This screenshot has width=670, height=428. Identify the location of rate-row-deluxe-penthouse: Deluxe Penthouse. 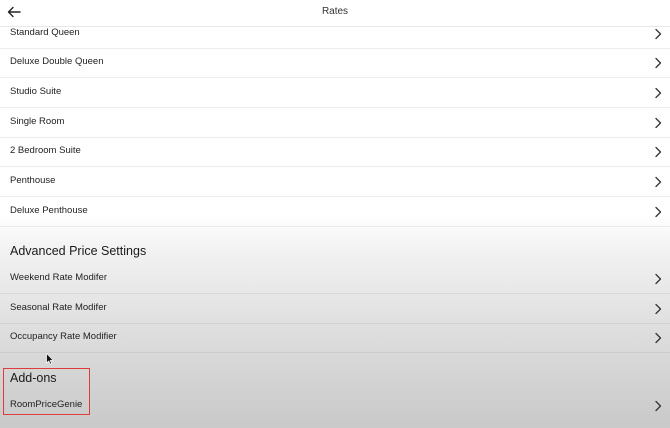
(335, 212).